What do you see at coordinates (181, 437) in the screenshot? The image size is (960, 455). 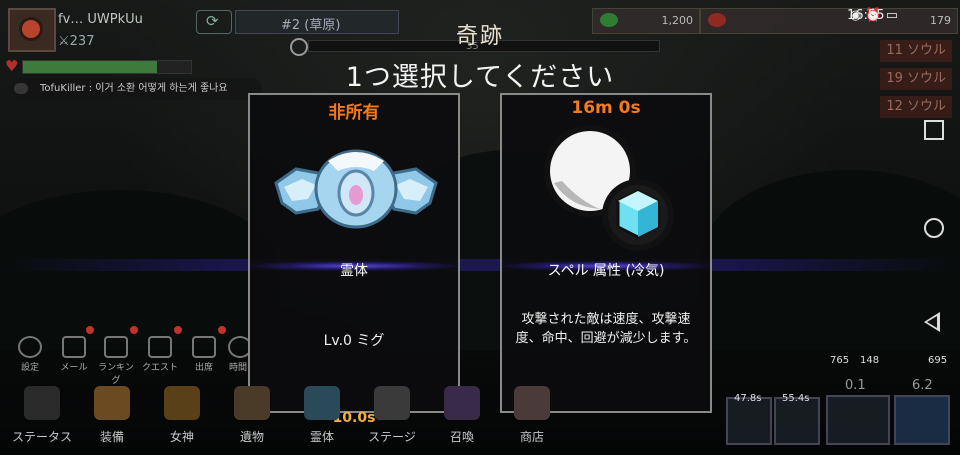 I see `goddess-menu-label: 女神` at bounding box center [181, 437].